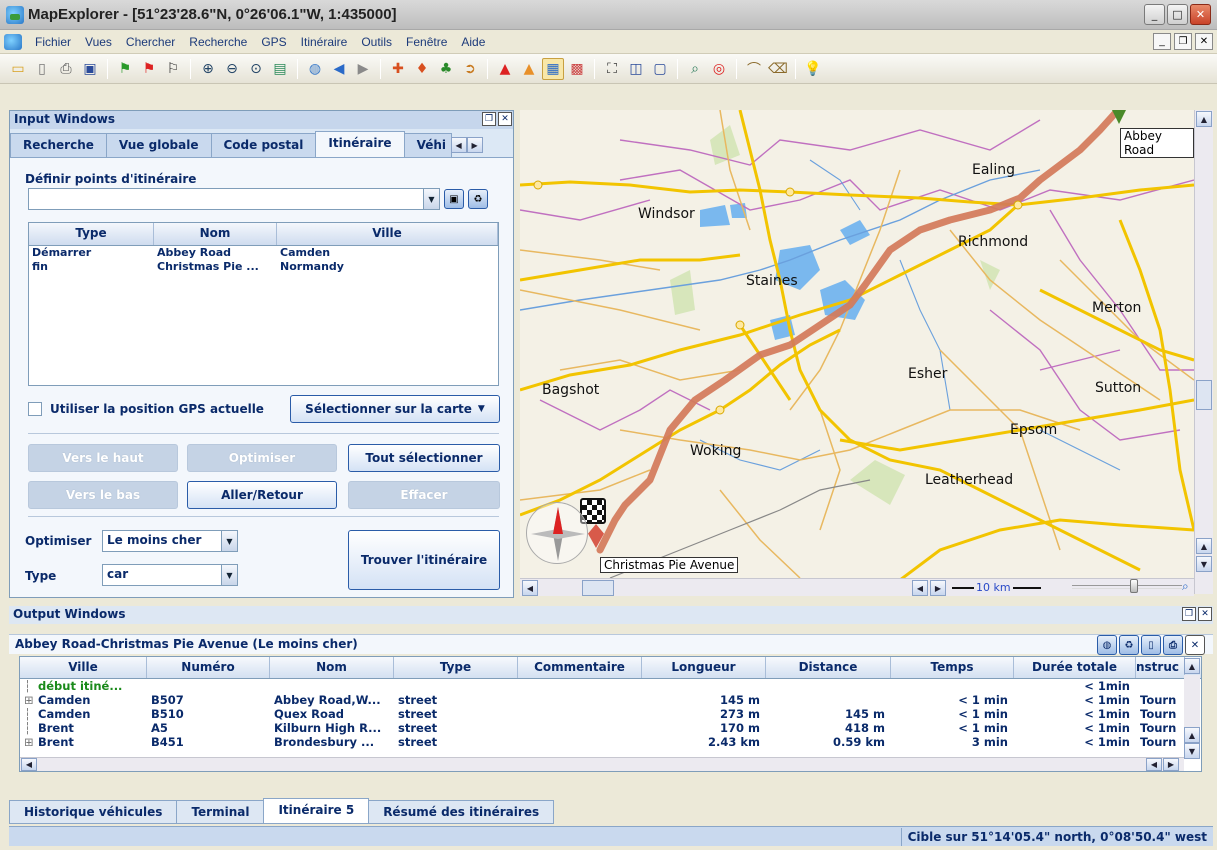 This screenshot has width=1217, height=850. What do you see at coordinates (125, 69) in the screenshot?
I see `green-flag-icon: ⚑` at bounding box center [125, 69].